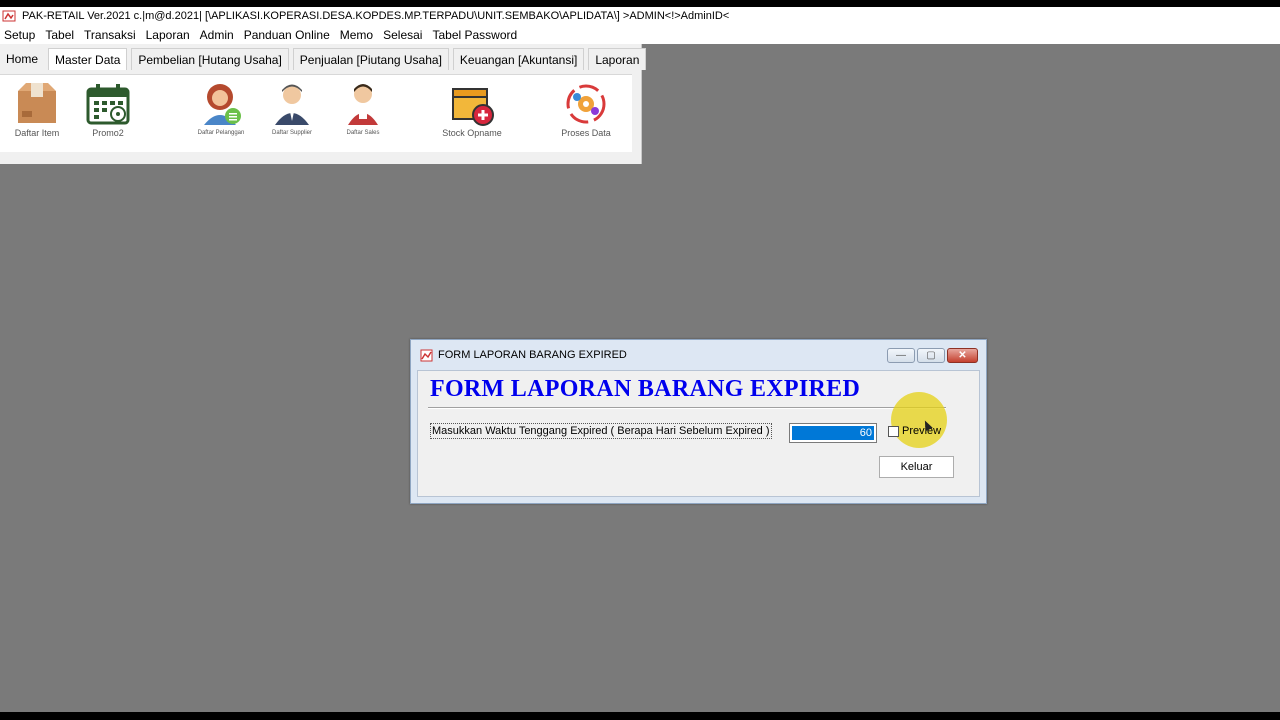  I want to click on tab-penjualan: Penjualan [Piutang Usaha], so click(370, 59).